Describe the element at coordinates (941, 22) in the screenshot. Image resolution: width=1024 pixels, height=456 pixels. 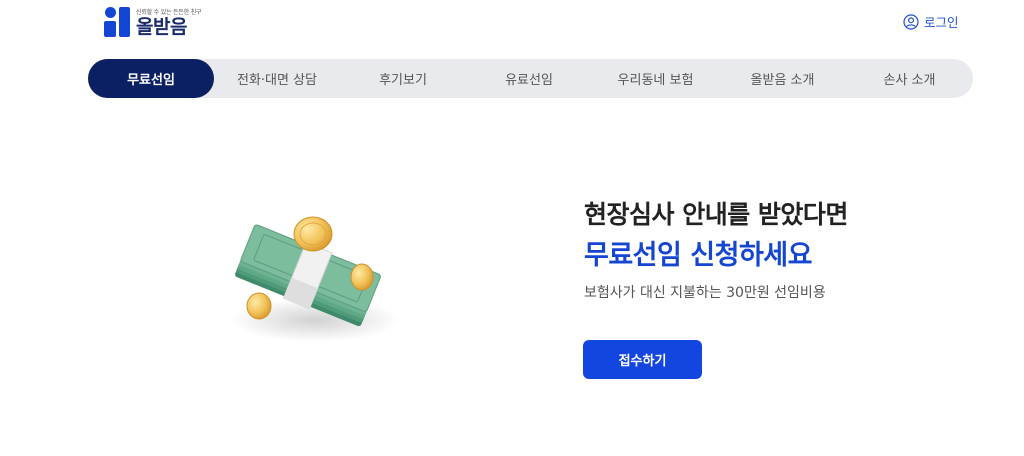
I see `login-label: 로그인` at that location.